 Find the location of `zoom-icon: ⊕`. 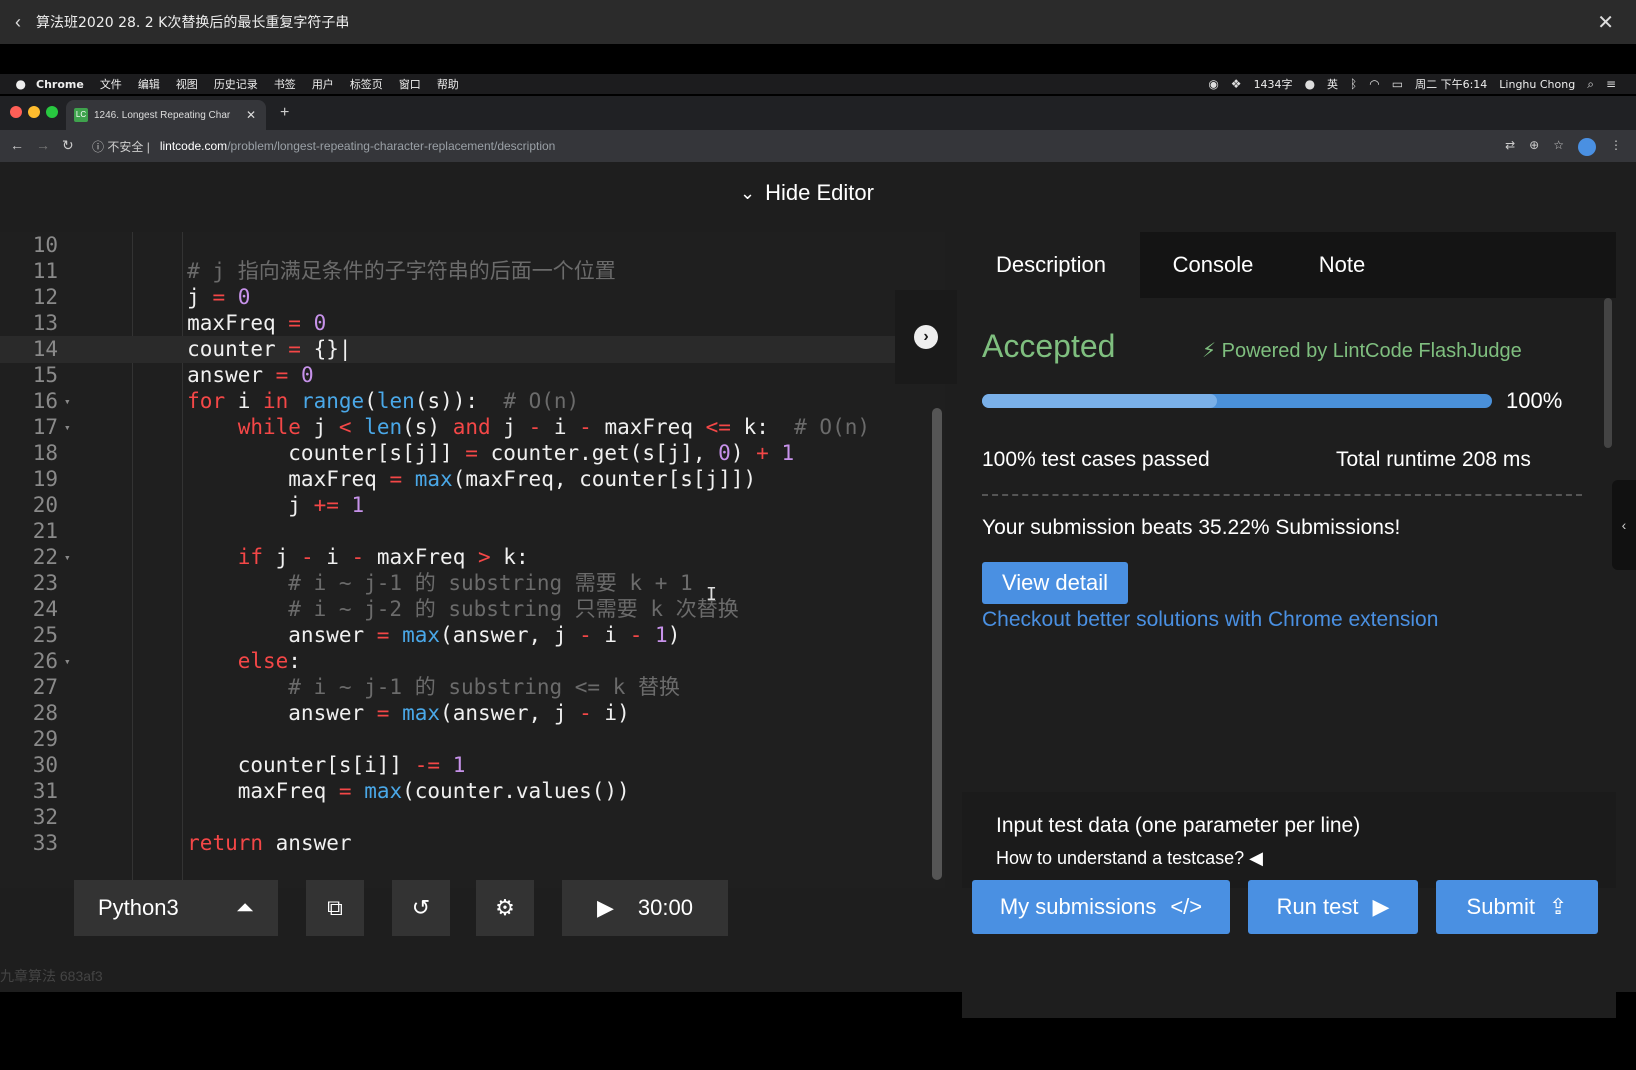

zoom-icon: ⊕ is located at coordinates (1534, 147).